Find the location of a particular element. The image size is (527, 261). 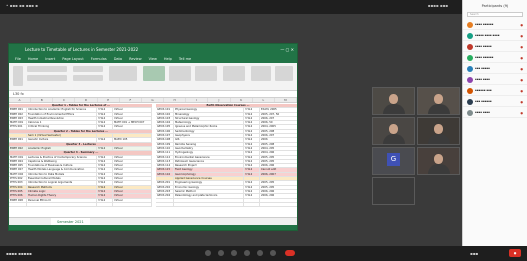

table-cell: ENPH 003 is located at coordinates (18, 118).